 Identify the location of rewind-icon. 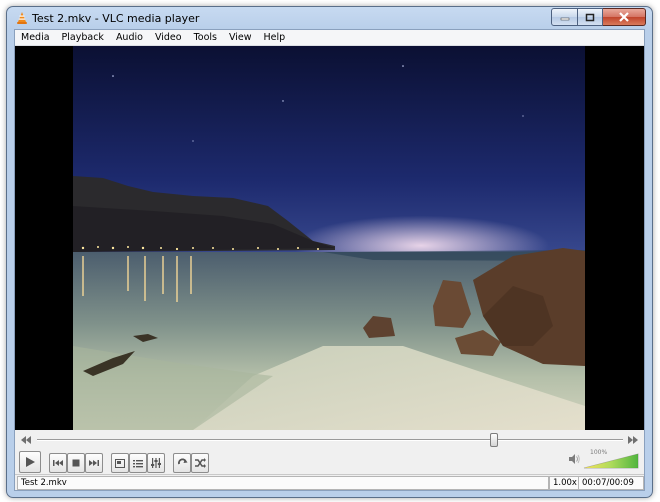
(26, 440).